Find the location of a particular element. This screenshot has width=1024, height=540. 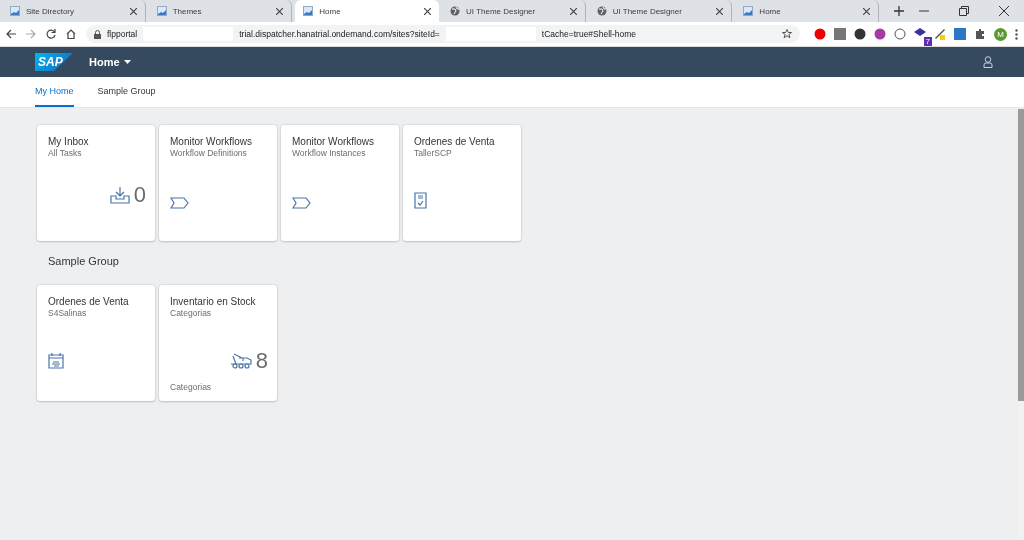

app-tile: Ordenes de Venta TallerSCP is located at coordinates (462, 183).